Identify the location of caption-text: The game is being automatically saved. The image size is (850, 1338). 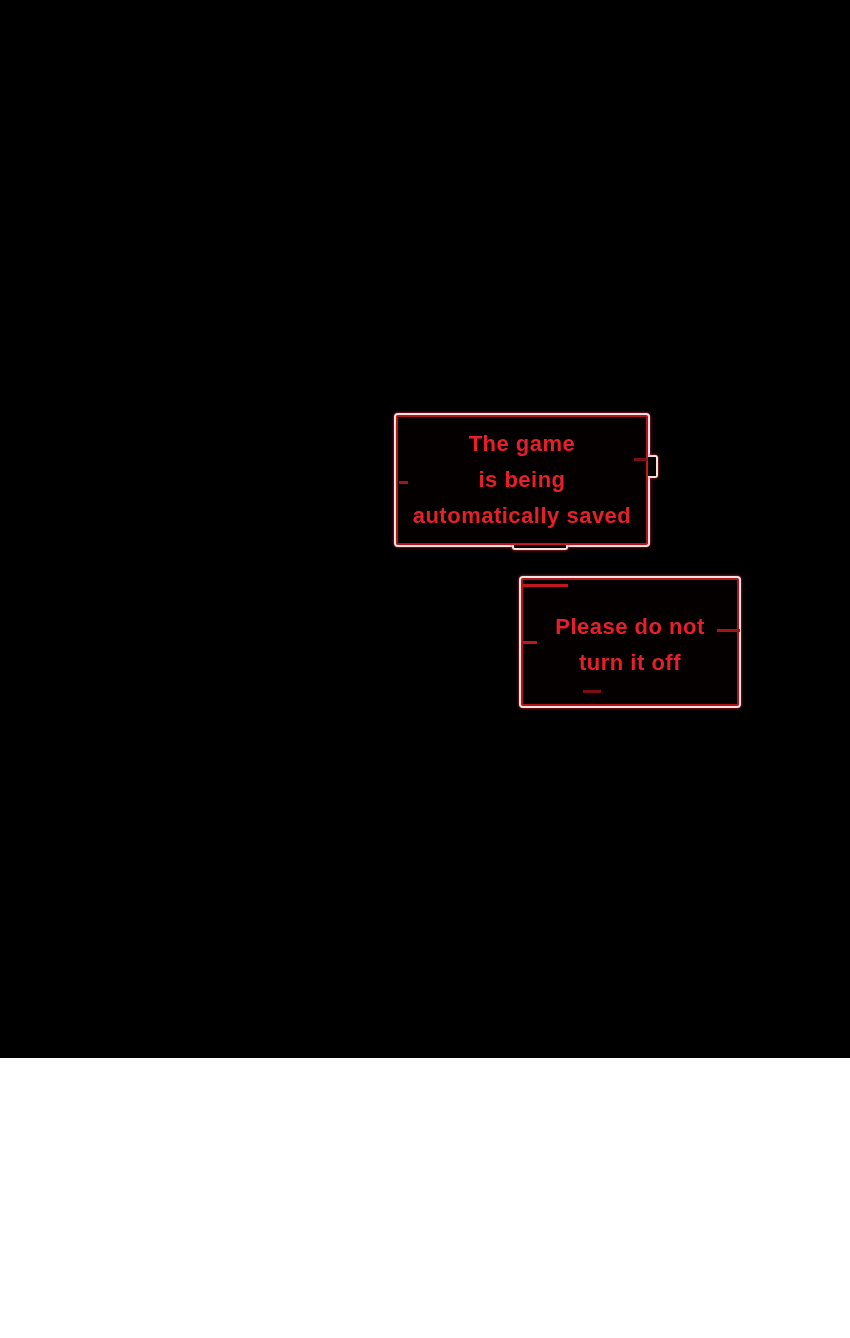
(522, 480).